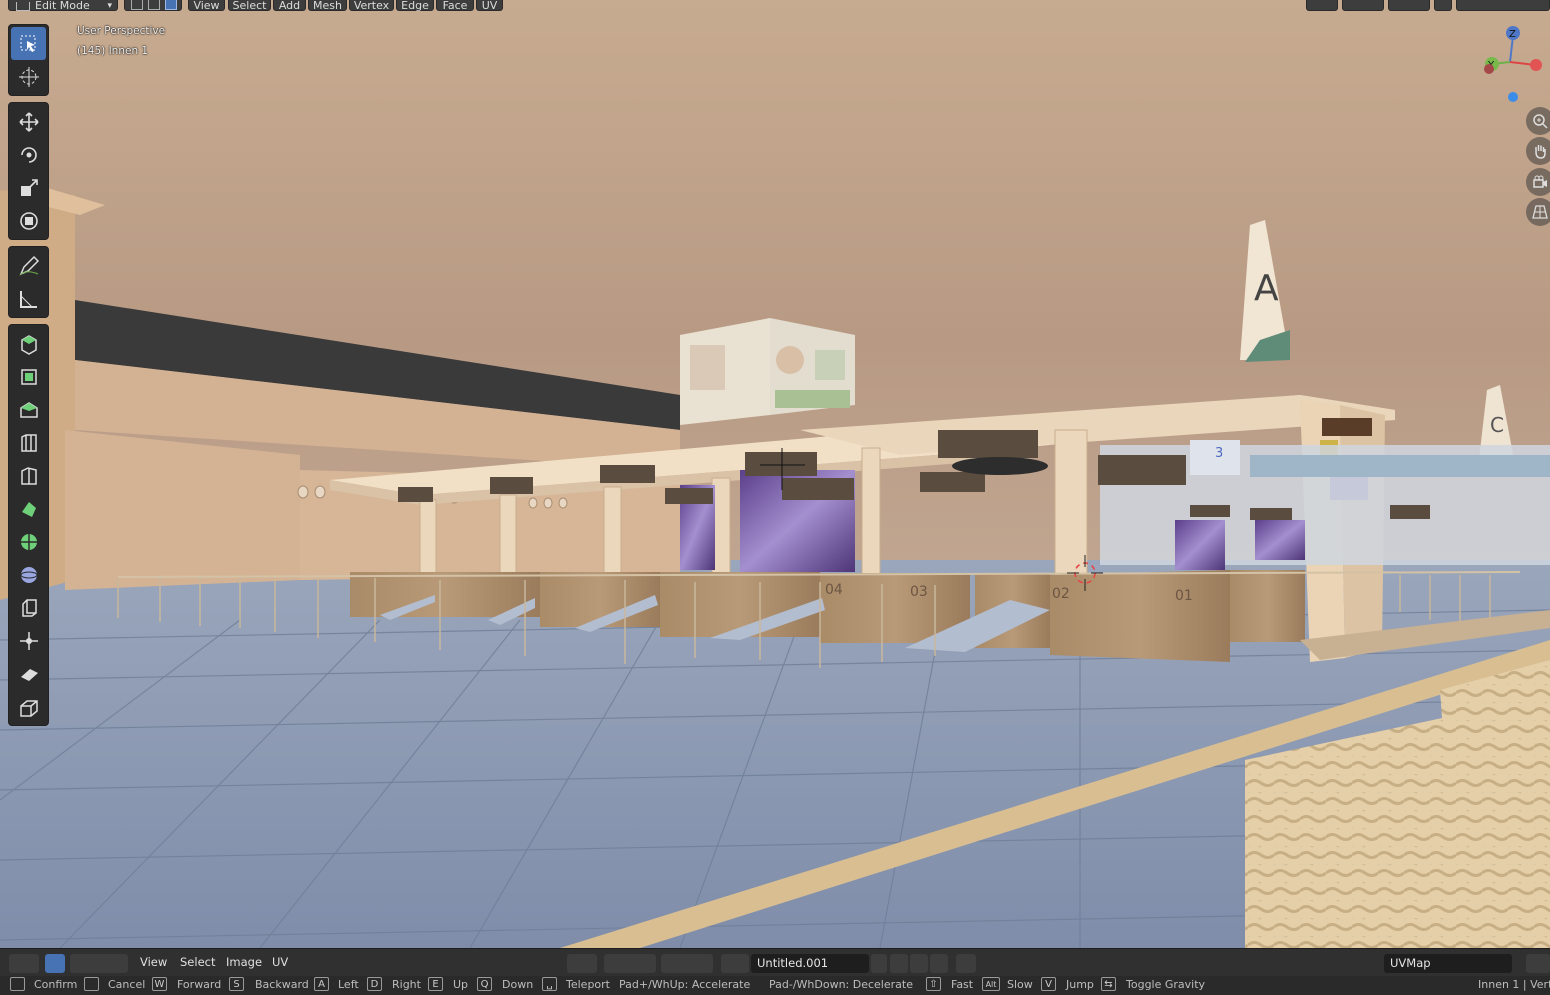 The width and height of the screenshot is (1550, 995). I want to click on bevel-tool, so click(28, 442).